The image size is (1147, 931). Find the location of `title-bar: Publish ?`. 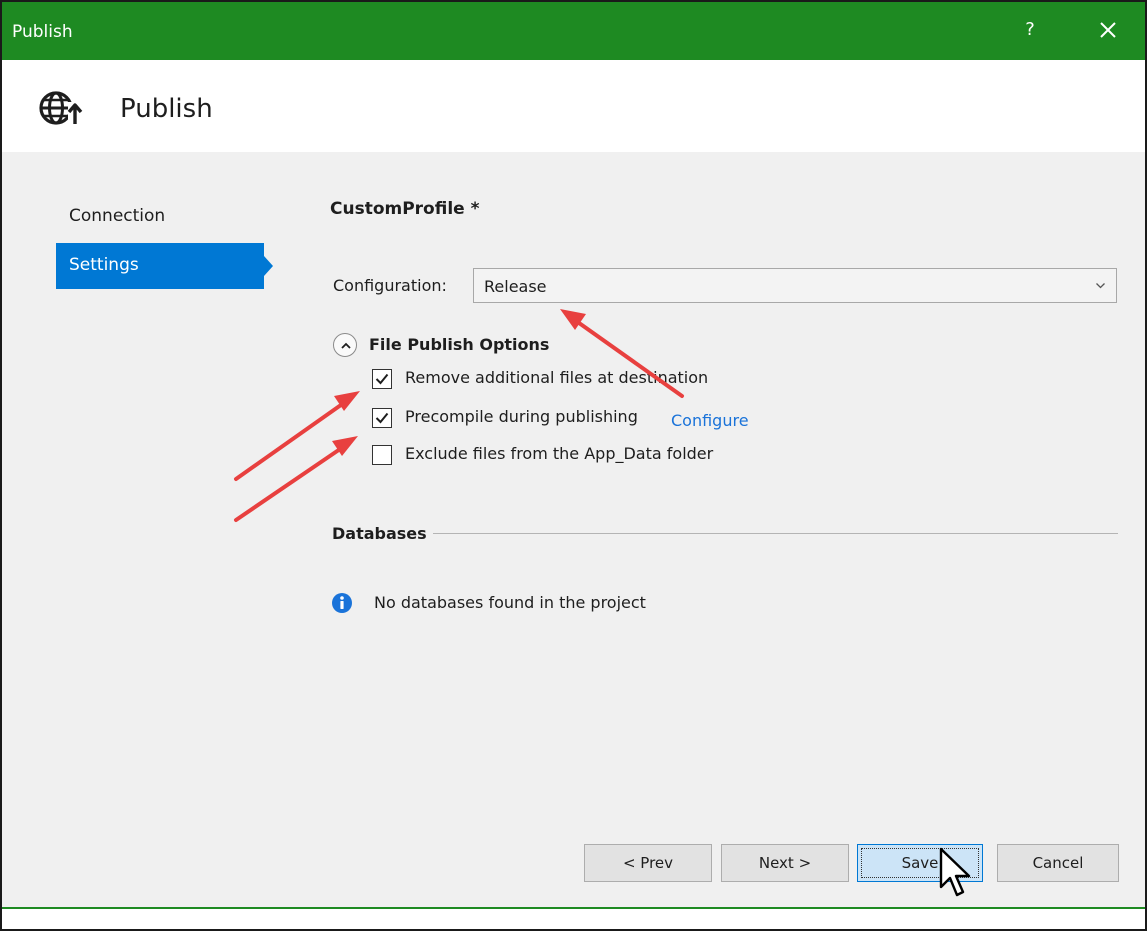

title-bar: Publish ? is located at coordinates (573, 31).